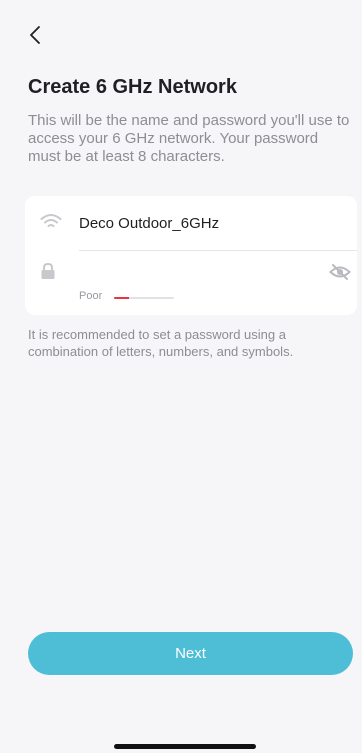 The height and width of the screenshot is (753, 362). I want to click on ssid-input, so click(204, 223).